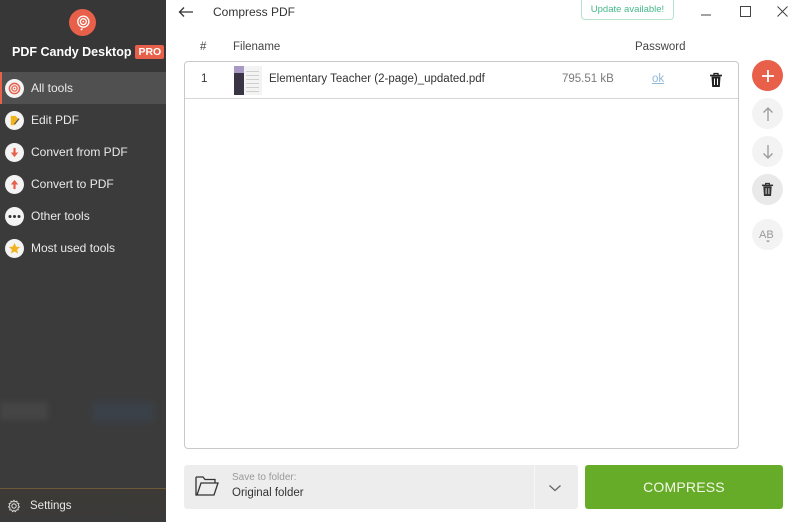 The image size is (800, 522). I want to click on move-up-button, so click(767, 113).